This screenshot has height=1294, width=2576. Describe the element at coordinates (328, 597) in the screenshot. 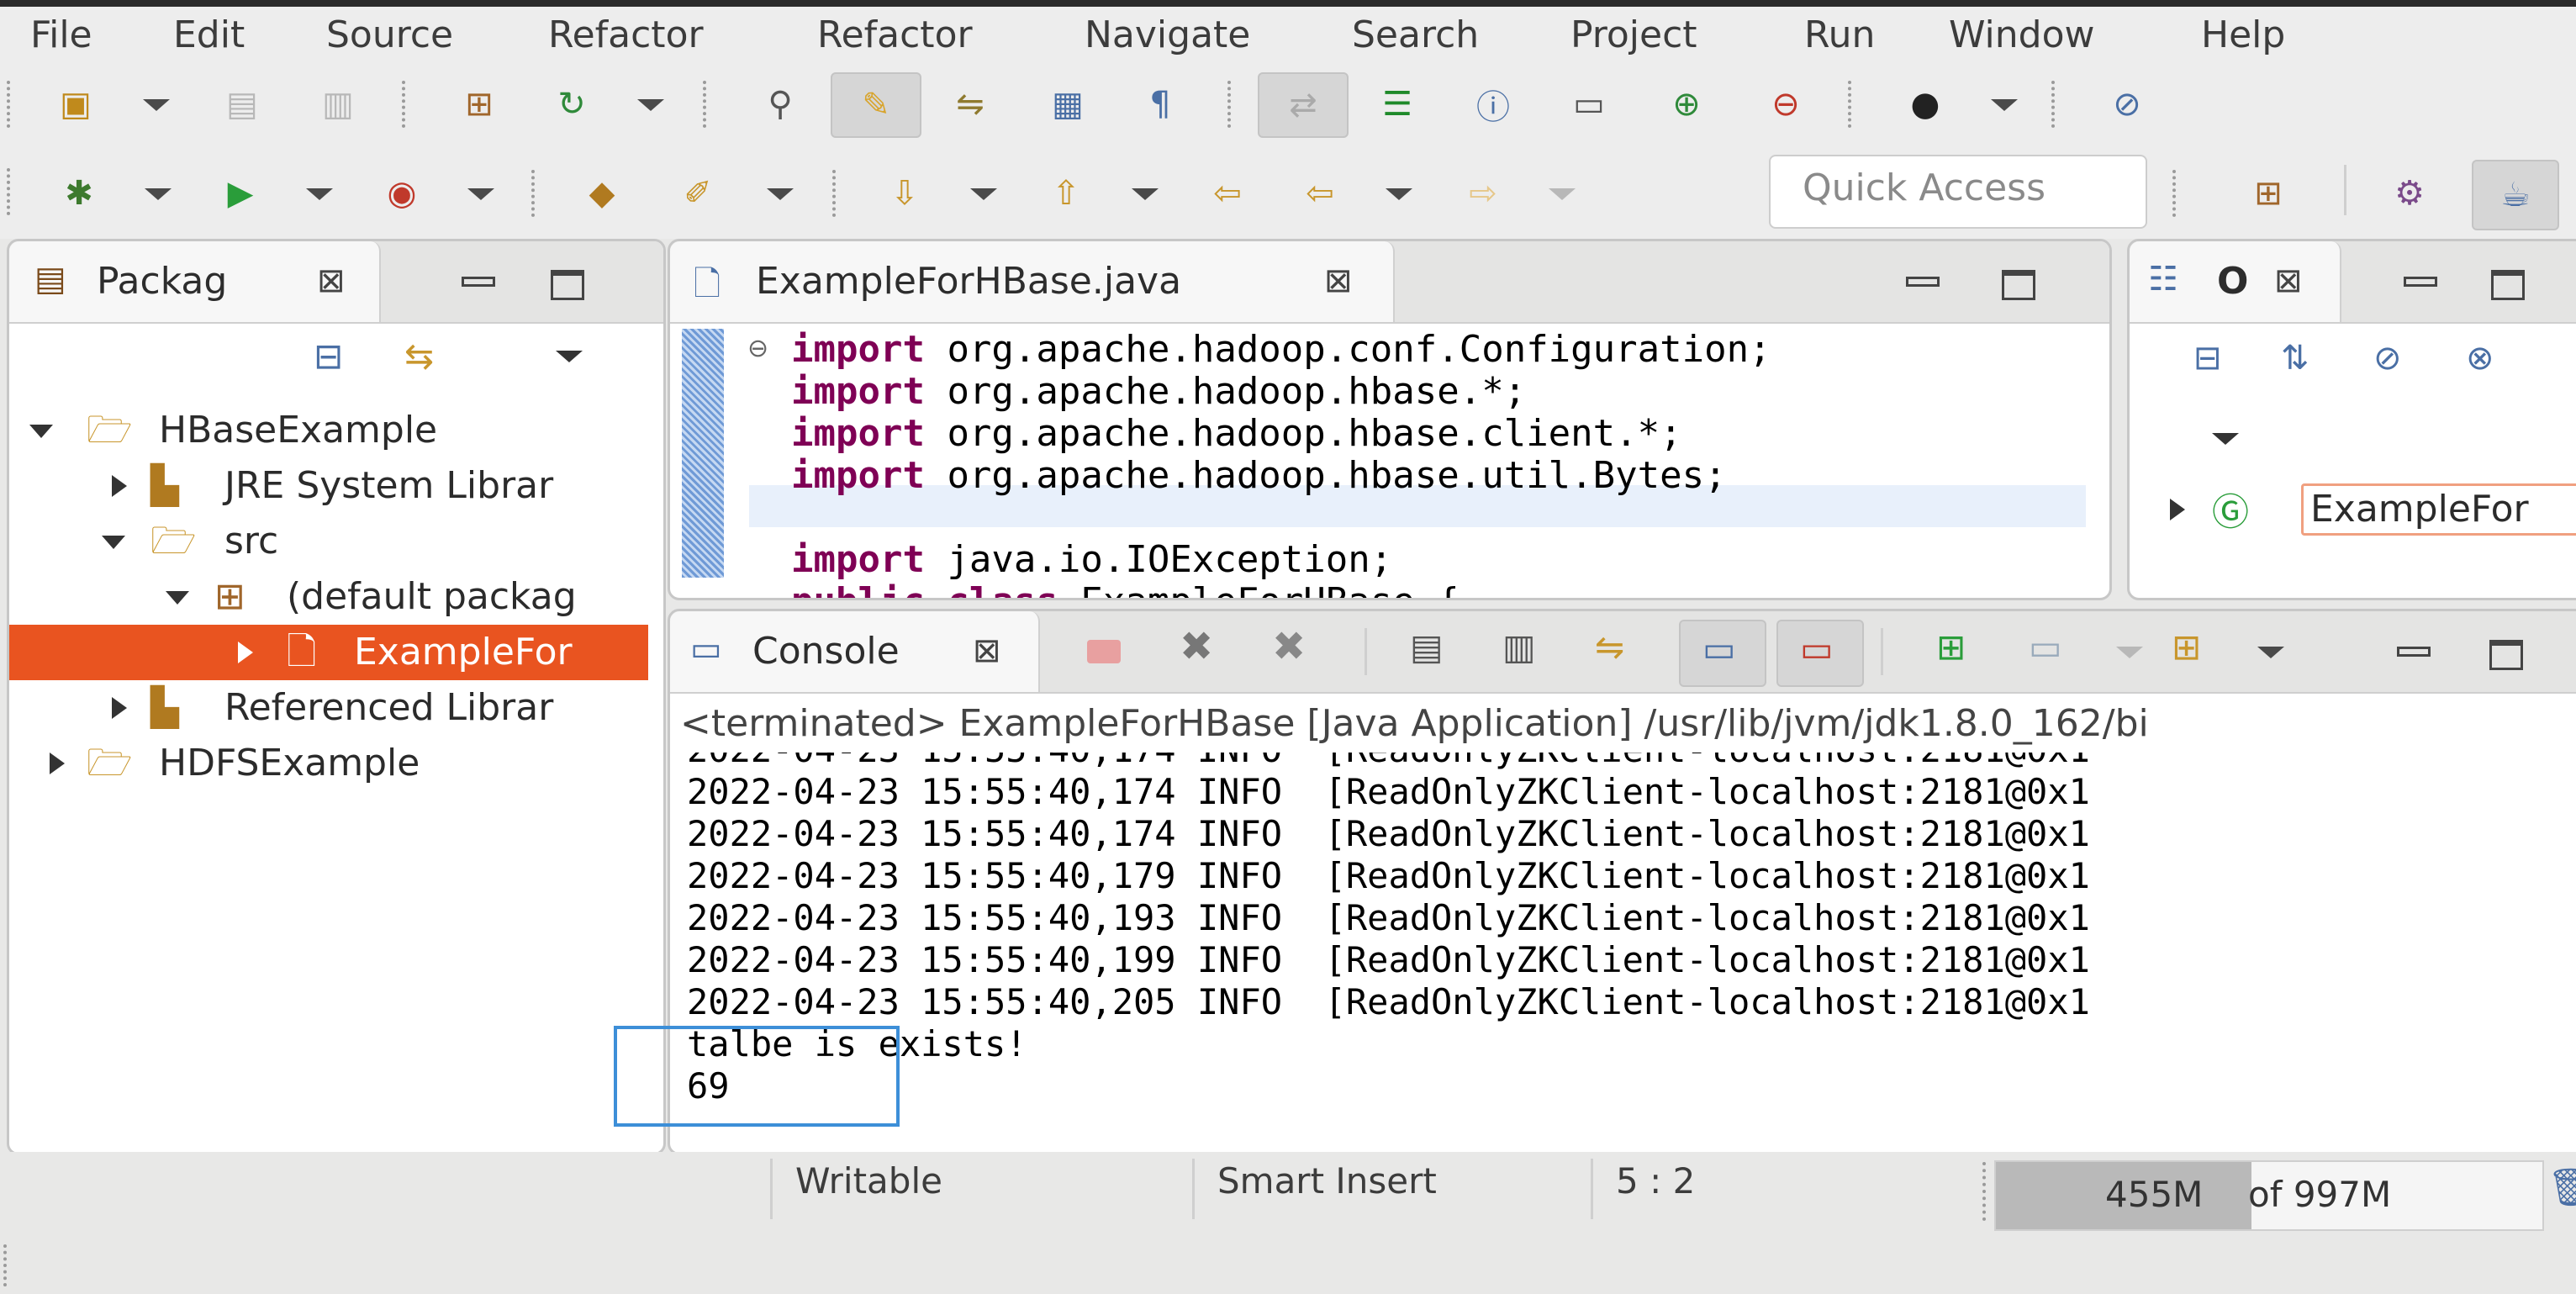

I see `tree-item-default-package: ⊞ (default packag` at that location.